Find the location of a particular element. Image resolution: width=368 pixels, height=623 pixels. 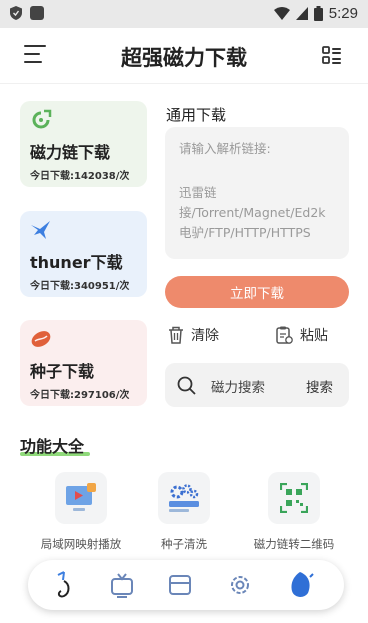

download-now-button: 立即下载 is located at coordinates (257, 292).